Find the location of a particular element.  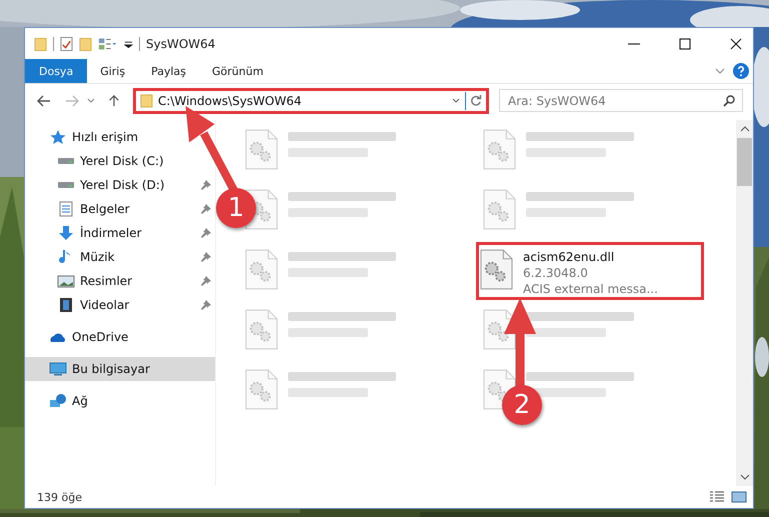

sidebar-item: Ağ is located at coordinates (120, 401).